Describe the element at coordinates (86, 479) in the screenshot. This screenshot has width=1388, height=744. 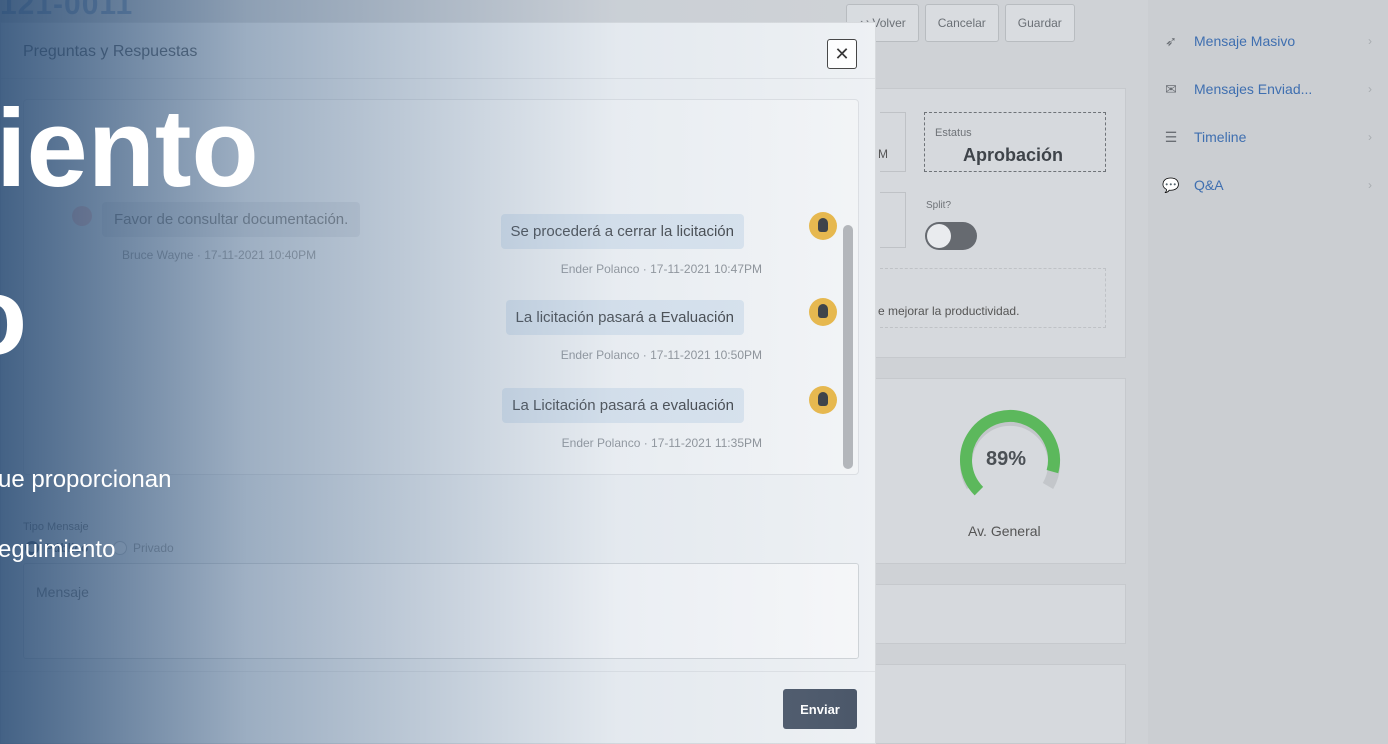
I see `overlay-subtext-1: ue proporcionan` at that location.